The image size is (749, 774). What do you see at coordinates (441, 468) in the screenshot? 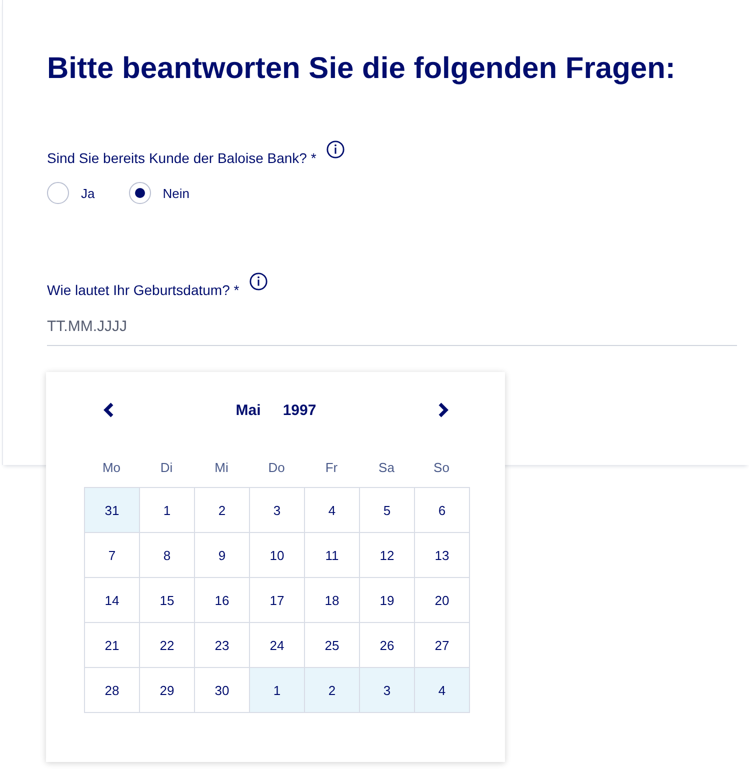
I see `weekday-label: So` at bounding box center [441, 468].